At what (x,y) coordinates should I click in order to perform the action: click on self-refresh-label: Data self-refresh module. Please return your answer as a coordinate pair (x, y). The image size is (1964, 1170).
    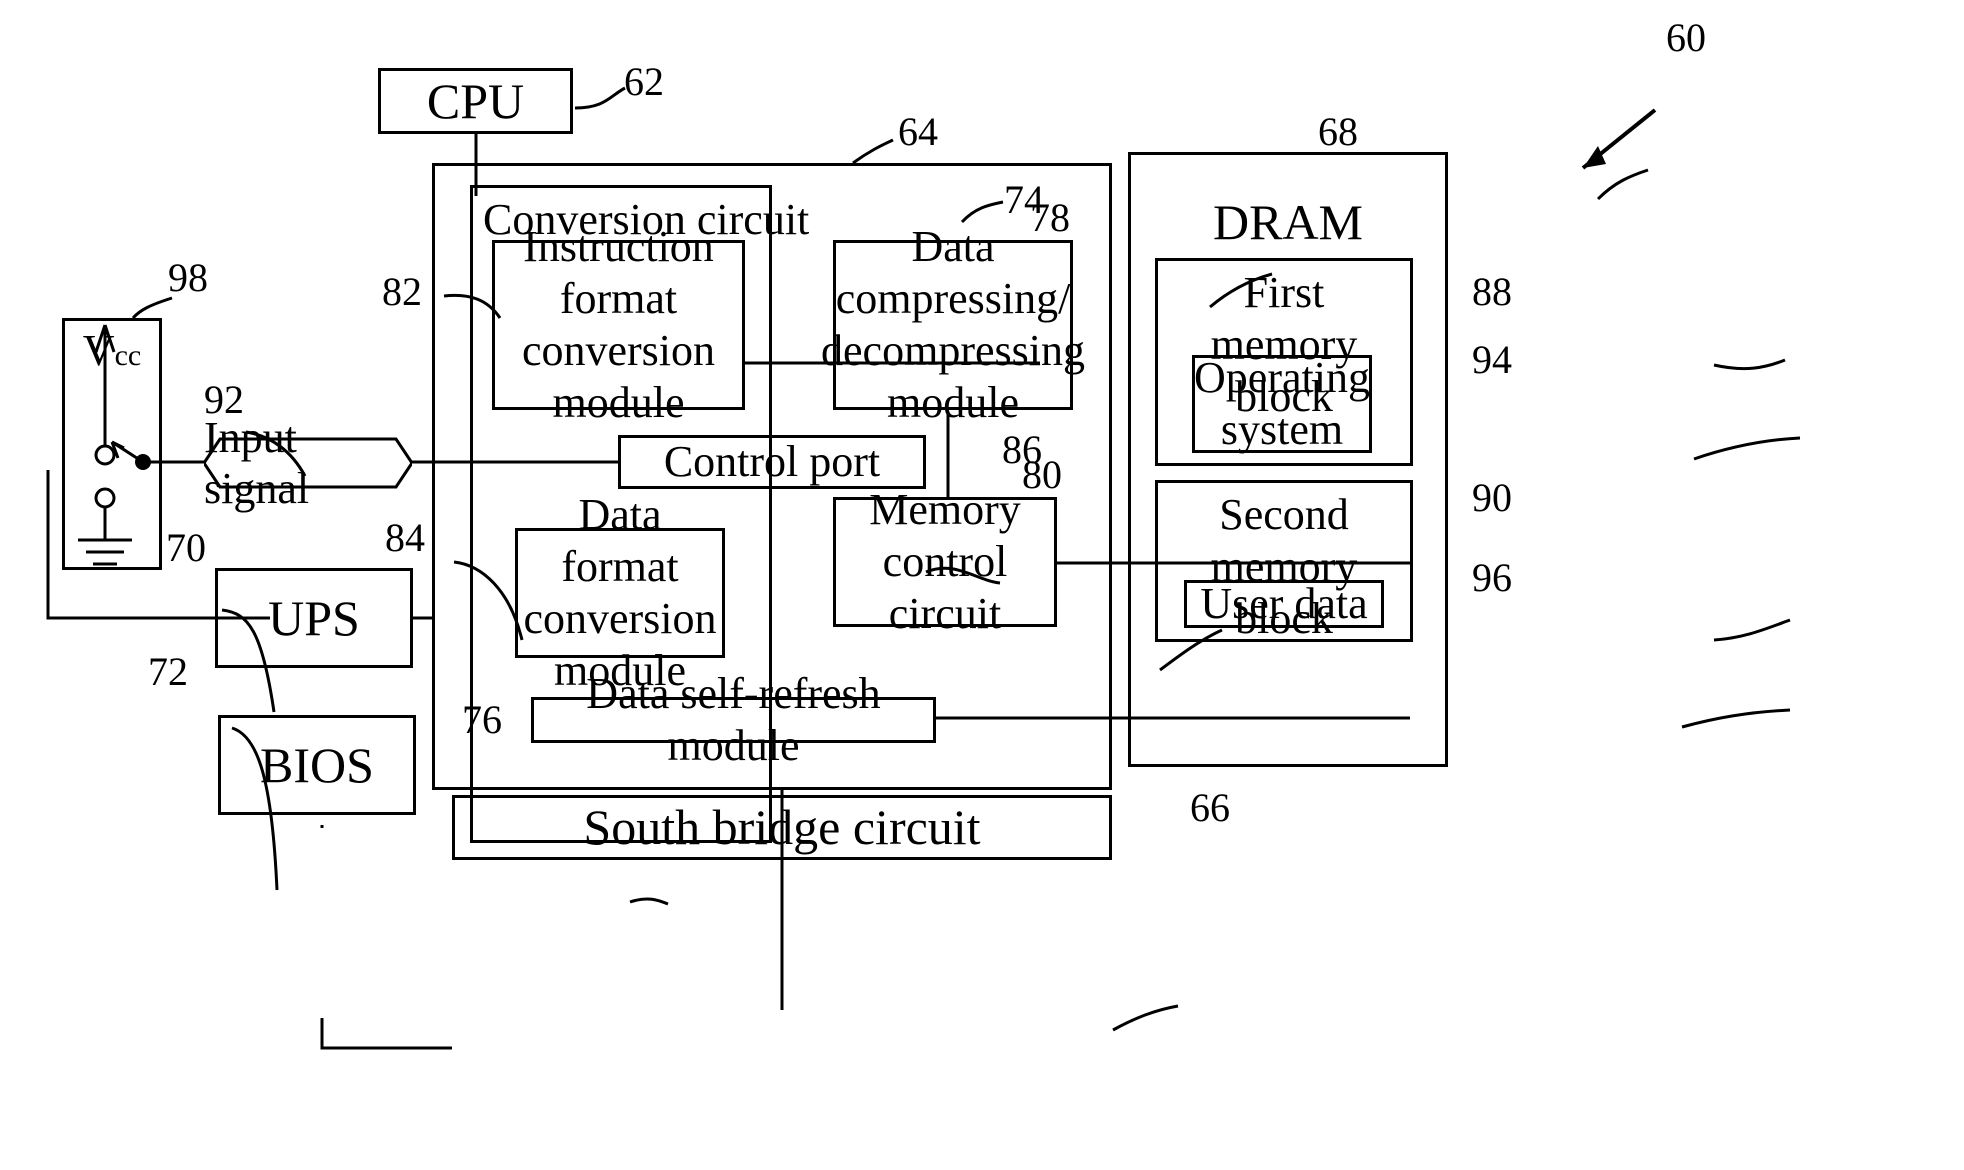
    Looking at the image, I should click on (733, 719).